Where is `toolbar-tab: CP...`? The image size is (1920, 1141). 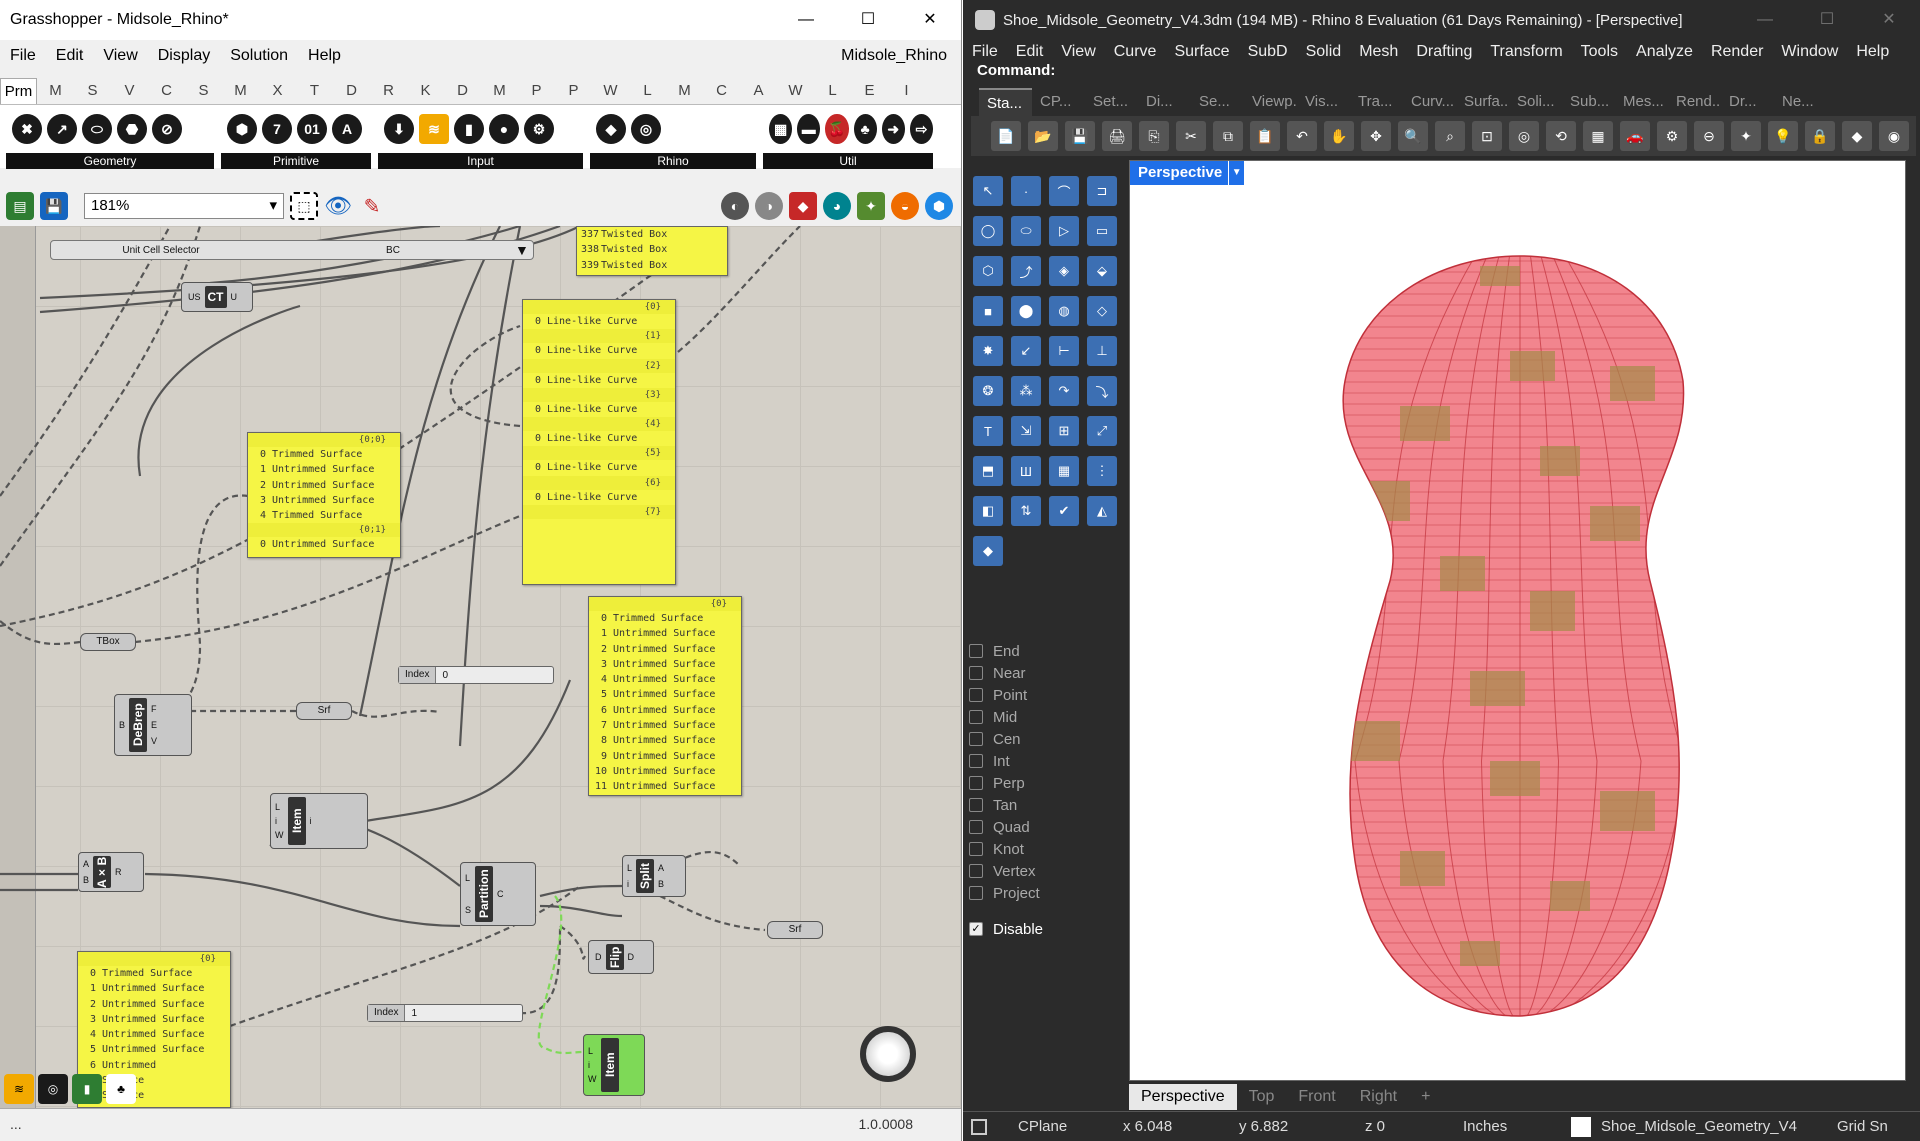
toolbar-tab: CP... is located at coordinates (1058, 102).